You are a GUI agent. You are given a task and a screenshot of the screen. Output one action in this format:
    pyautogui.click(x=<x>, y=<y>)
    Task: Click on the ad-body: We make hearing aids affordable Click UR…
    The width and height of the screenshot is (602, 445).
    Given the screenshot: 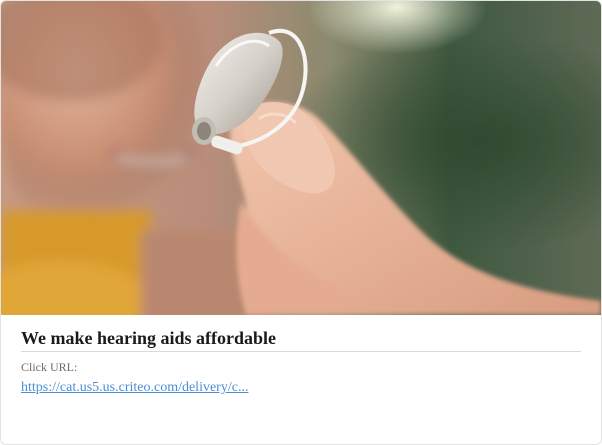 What is the action you would take?
    pyautogui.click(x=301, y=362)
    